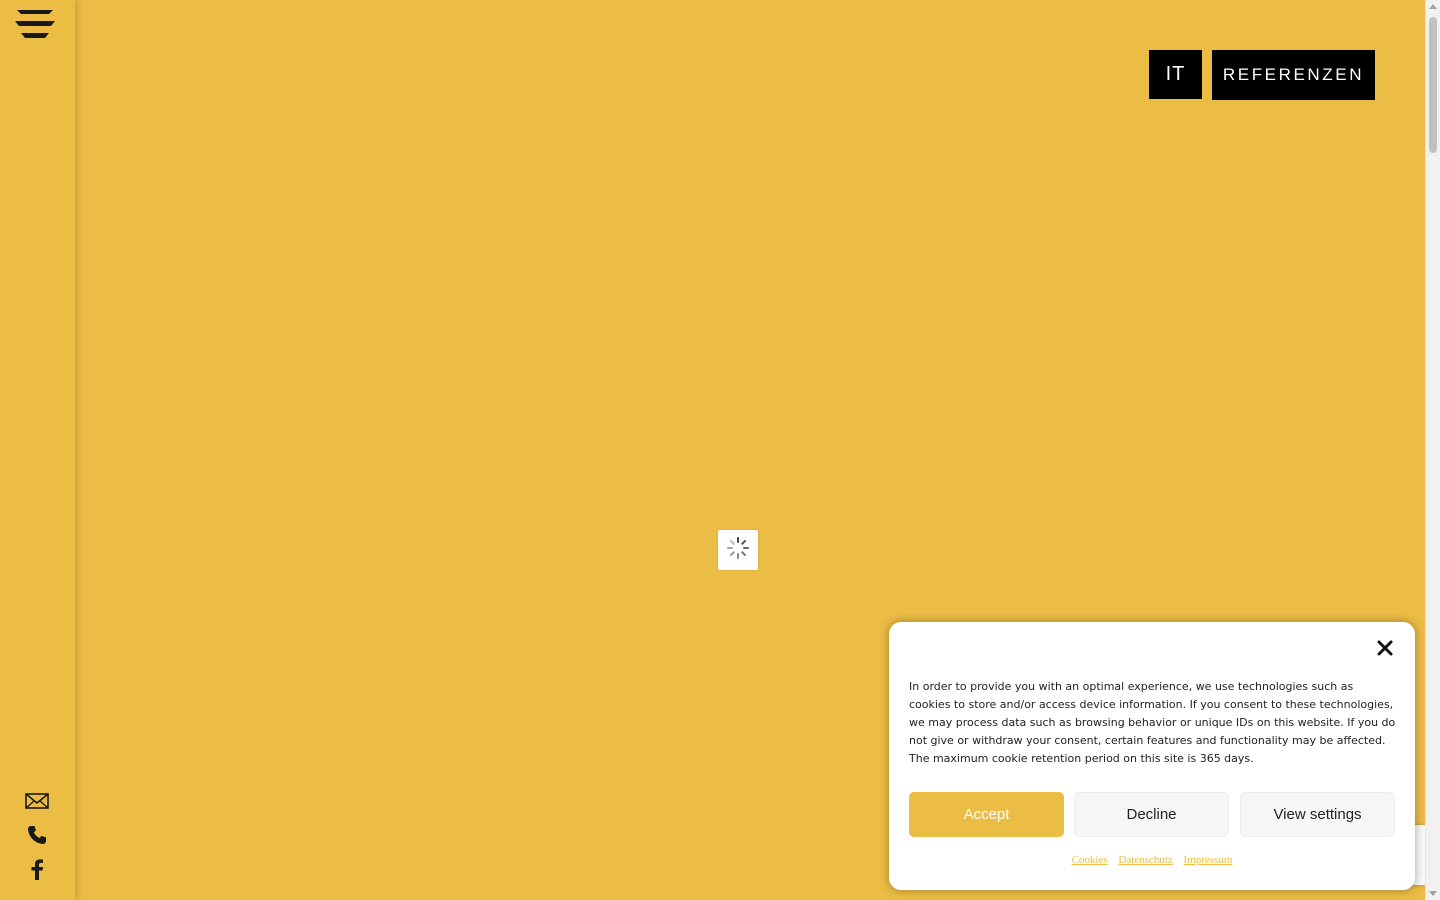 The width and height of the screenshot is (1440, 900). Describe the element at coordinates (37, 450) in the screenshot. I see `sidebar` at that location.